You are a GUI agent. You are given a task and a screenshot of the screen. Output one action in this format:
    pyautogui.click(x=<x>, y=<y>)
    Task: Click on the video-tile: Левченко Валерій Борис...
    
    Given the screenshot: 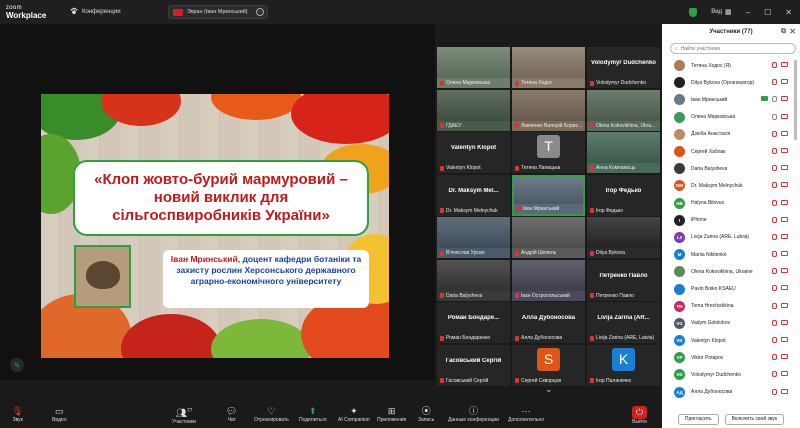 What is the action you would take?
    pyautogui.click(x=548, y=110)
    